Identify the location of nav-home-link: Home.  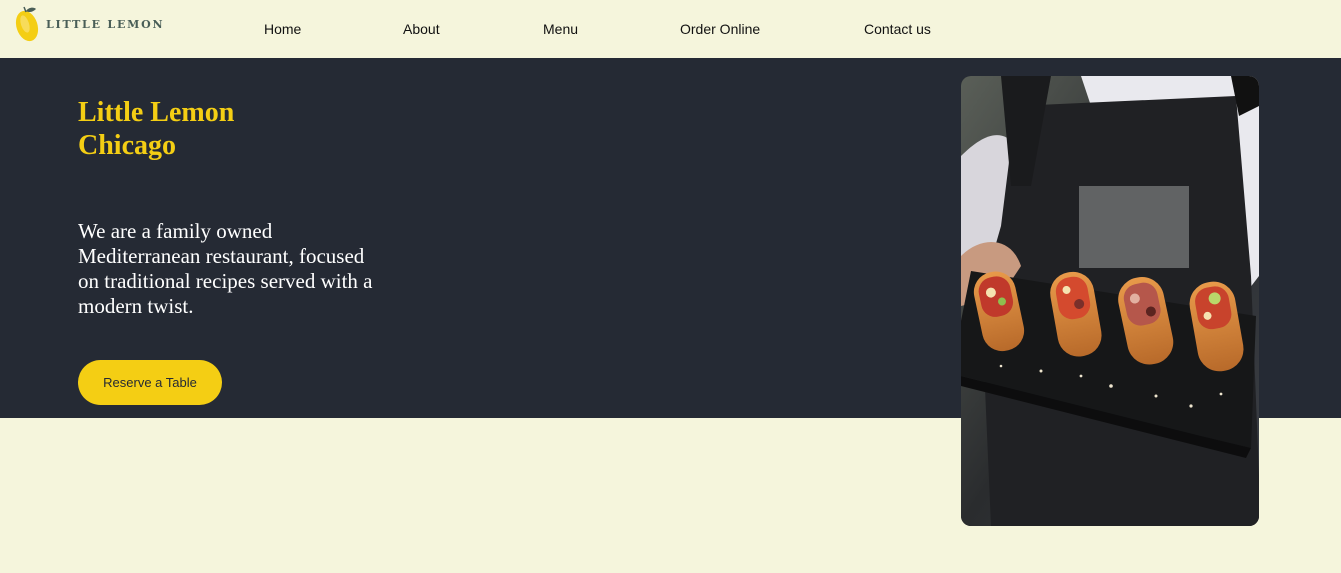
(282, 29).